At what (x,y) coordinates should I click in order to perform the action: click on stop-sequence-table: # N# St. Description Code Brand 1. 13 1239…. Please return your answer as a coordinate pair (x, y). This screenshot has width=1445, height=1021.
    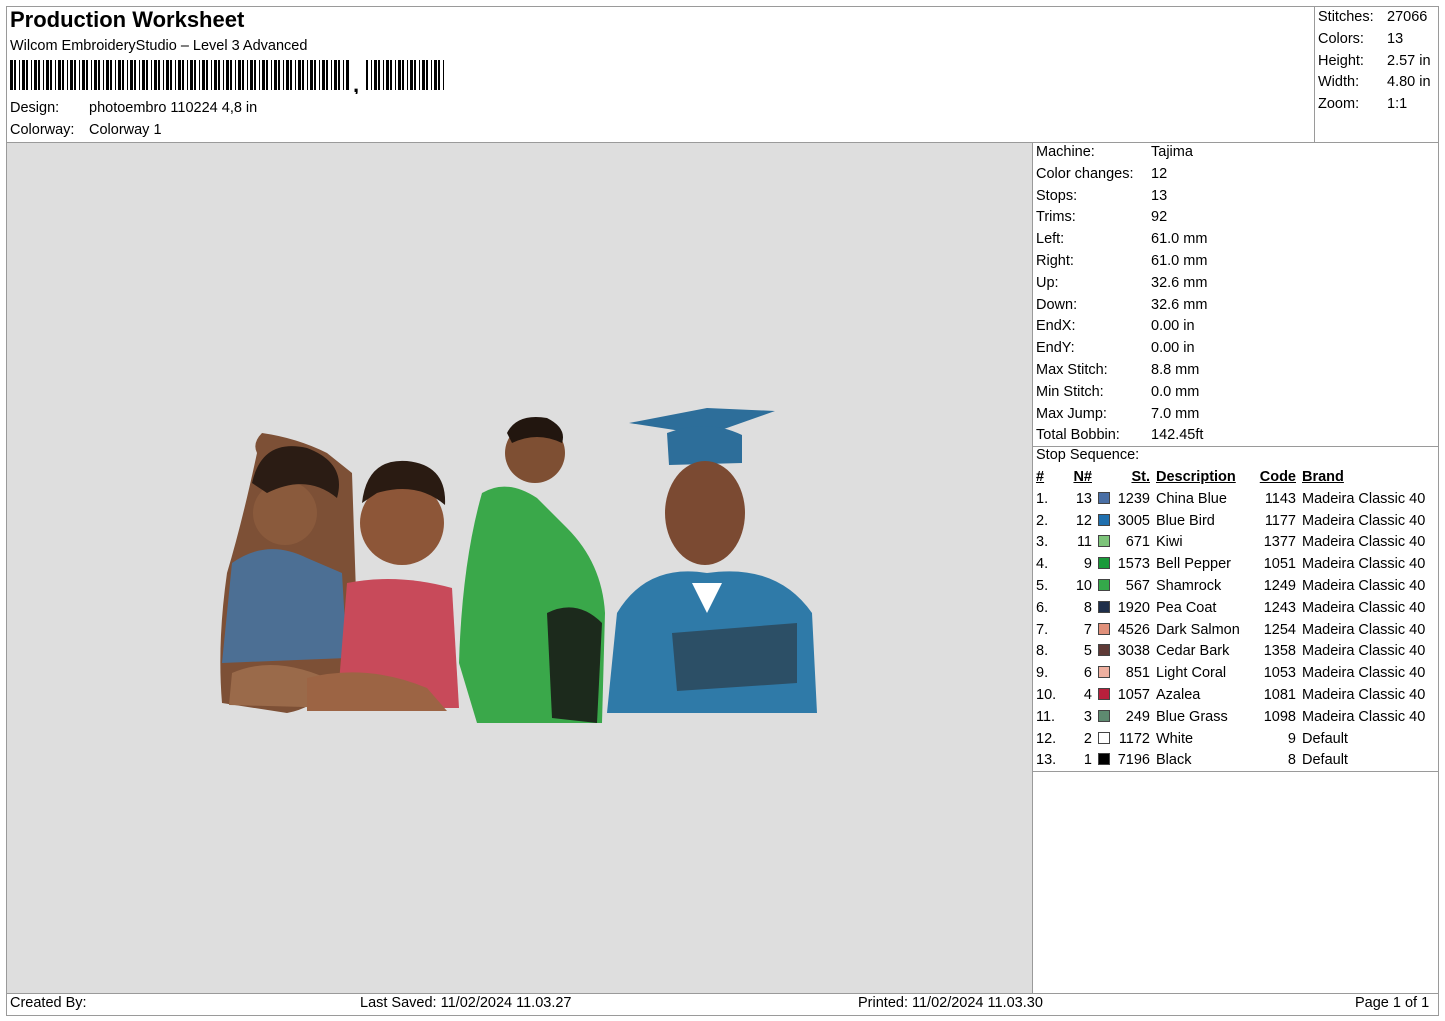
    Looking at the image, I should click on (1229, 619).